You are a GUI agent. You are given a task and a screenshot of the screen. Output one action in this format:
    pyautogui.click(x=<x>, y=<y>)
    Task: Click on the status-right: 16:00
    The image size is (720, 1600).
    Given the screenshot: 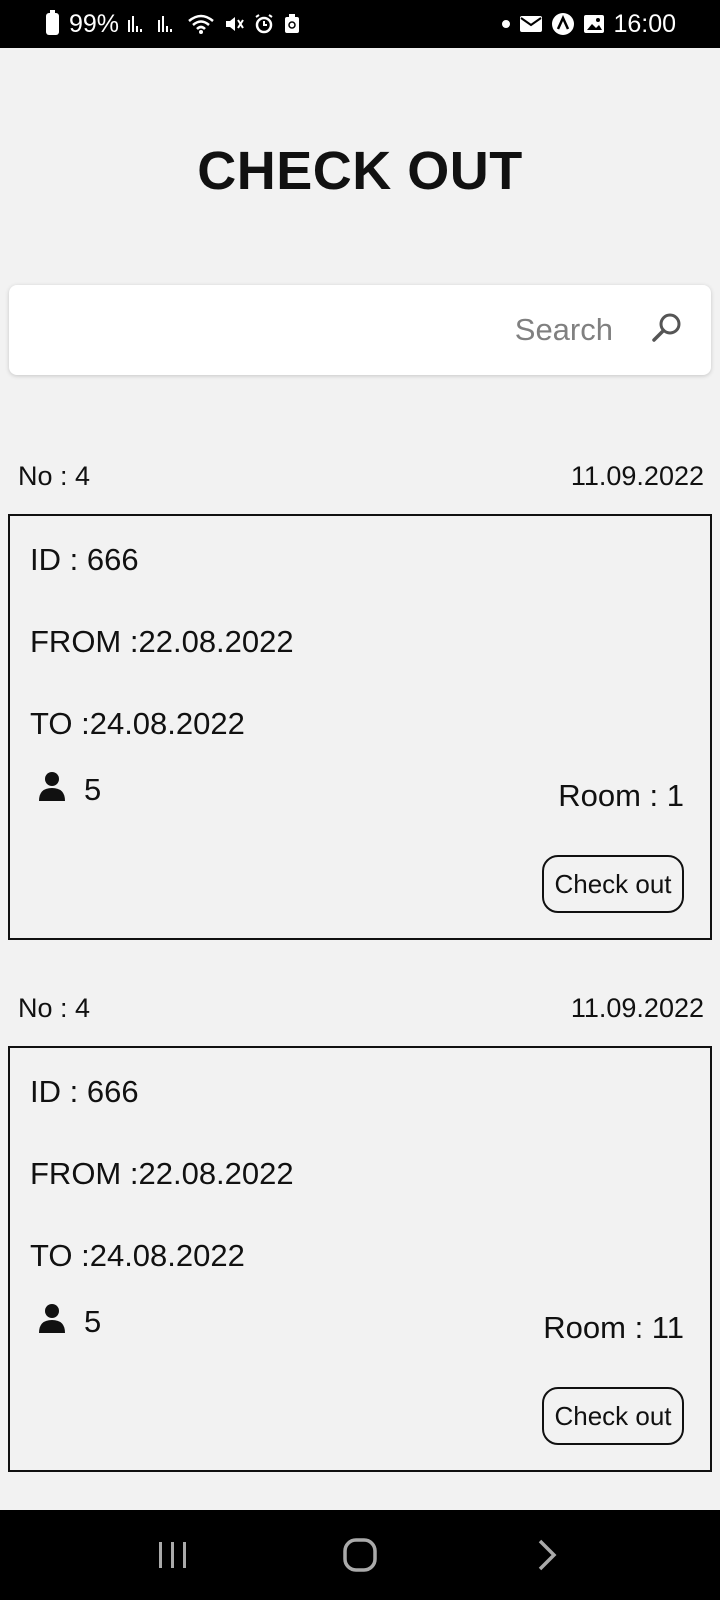 What is the action you would take?
    pyautogui.click(x=588, y=24)
    